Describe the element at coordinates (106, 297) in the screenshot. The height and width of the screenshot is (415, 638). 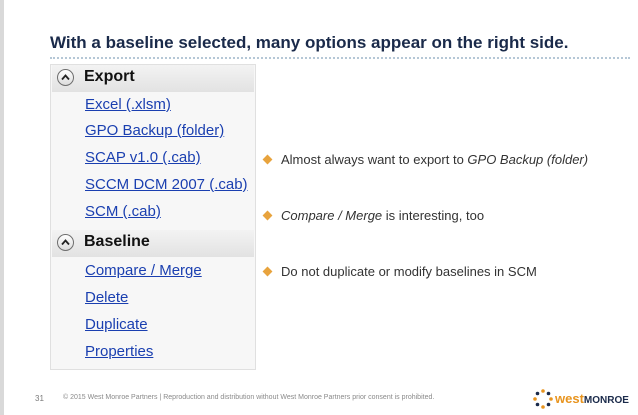
I see `baseline-delete-link: Delete` at that location.